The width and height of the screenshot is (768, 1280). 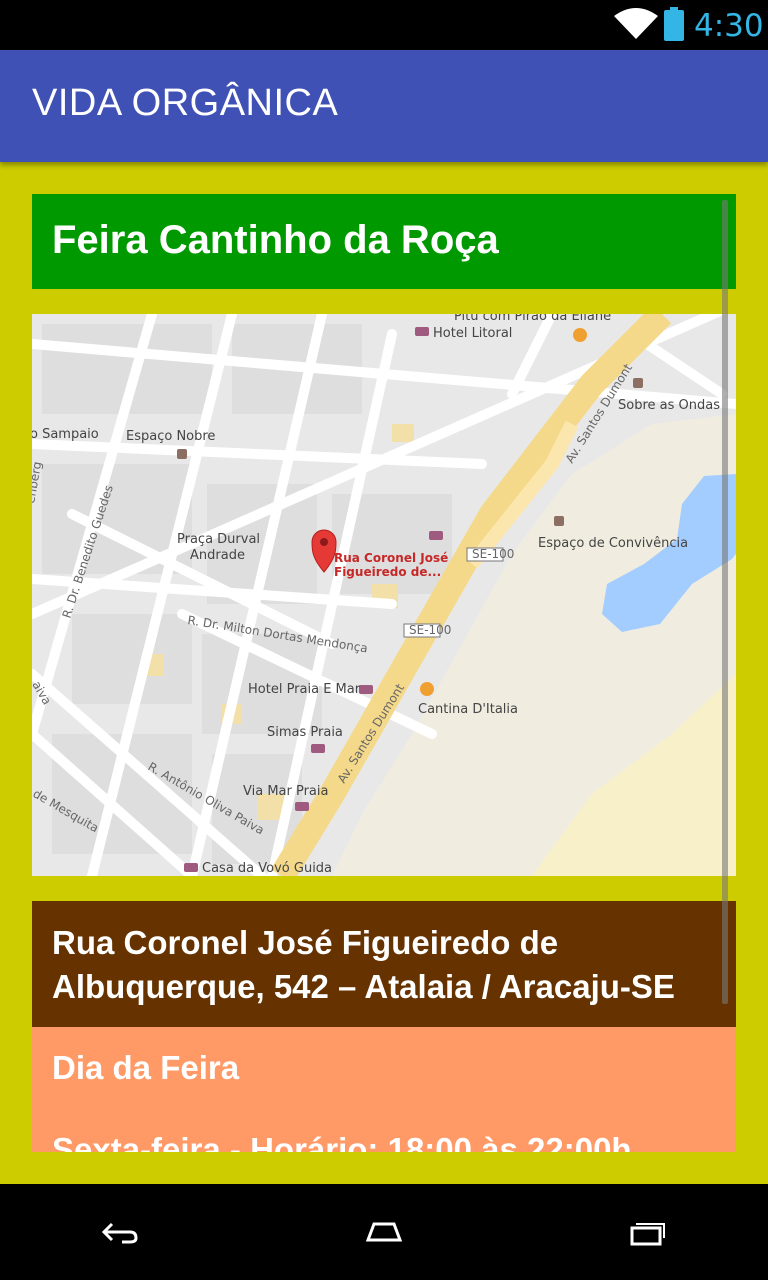 What do you see at coordinates (532, 319) in the screenshot?
I see `map-label-pitu: Pitu com Pirão da Eliane` at bounding box center [532, 319].